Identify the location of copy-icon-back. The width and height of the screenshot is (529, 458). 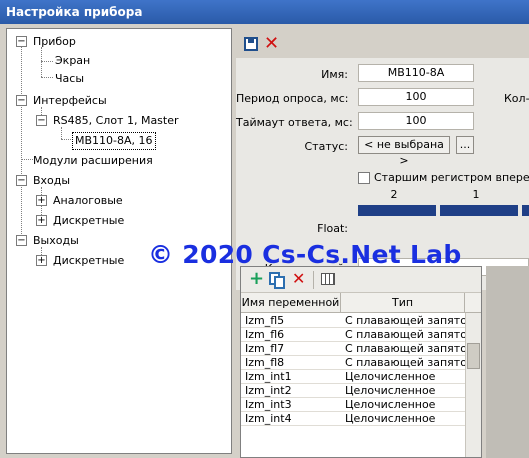
(279, 282).